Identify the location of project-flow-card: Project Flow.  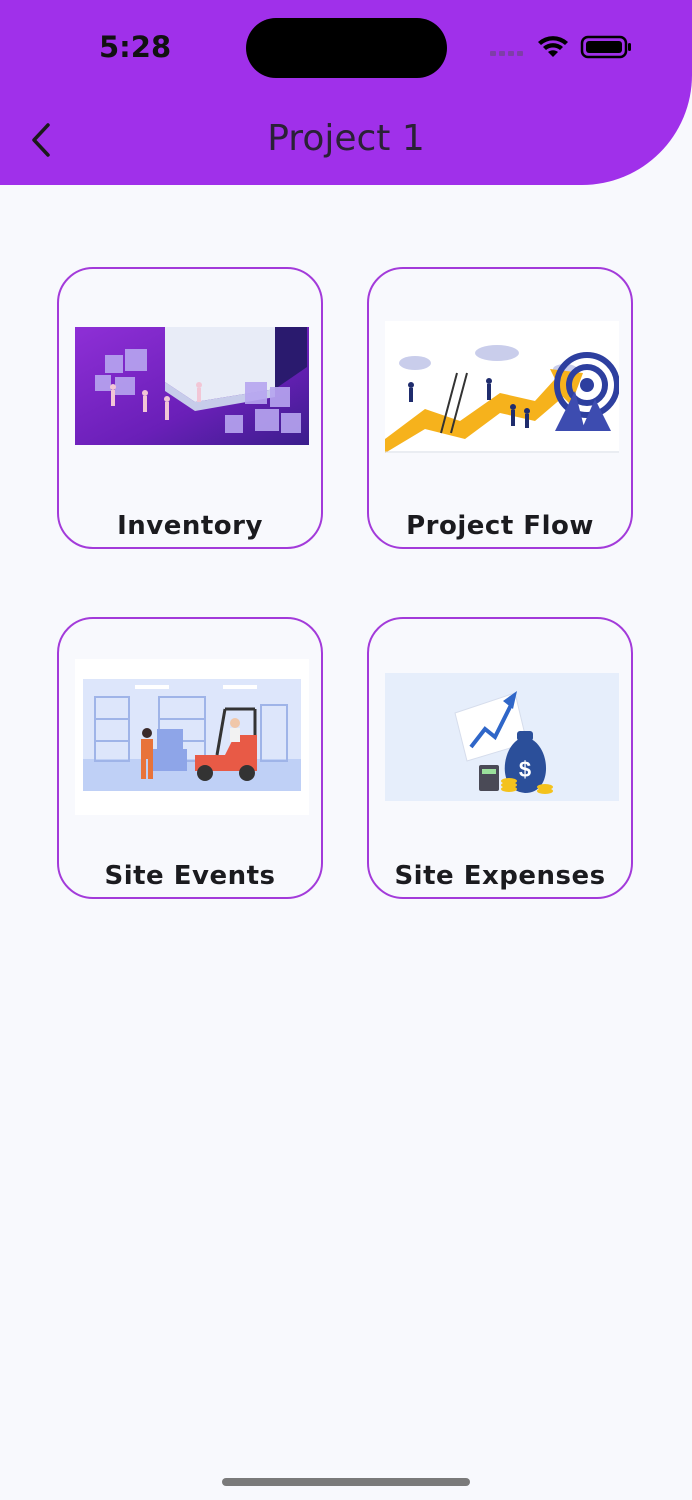
(500, 408).